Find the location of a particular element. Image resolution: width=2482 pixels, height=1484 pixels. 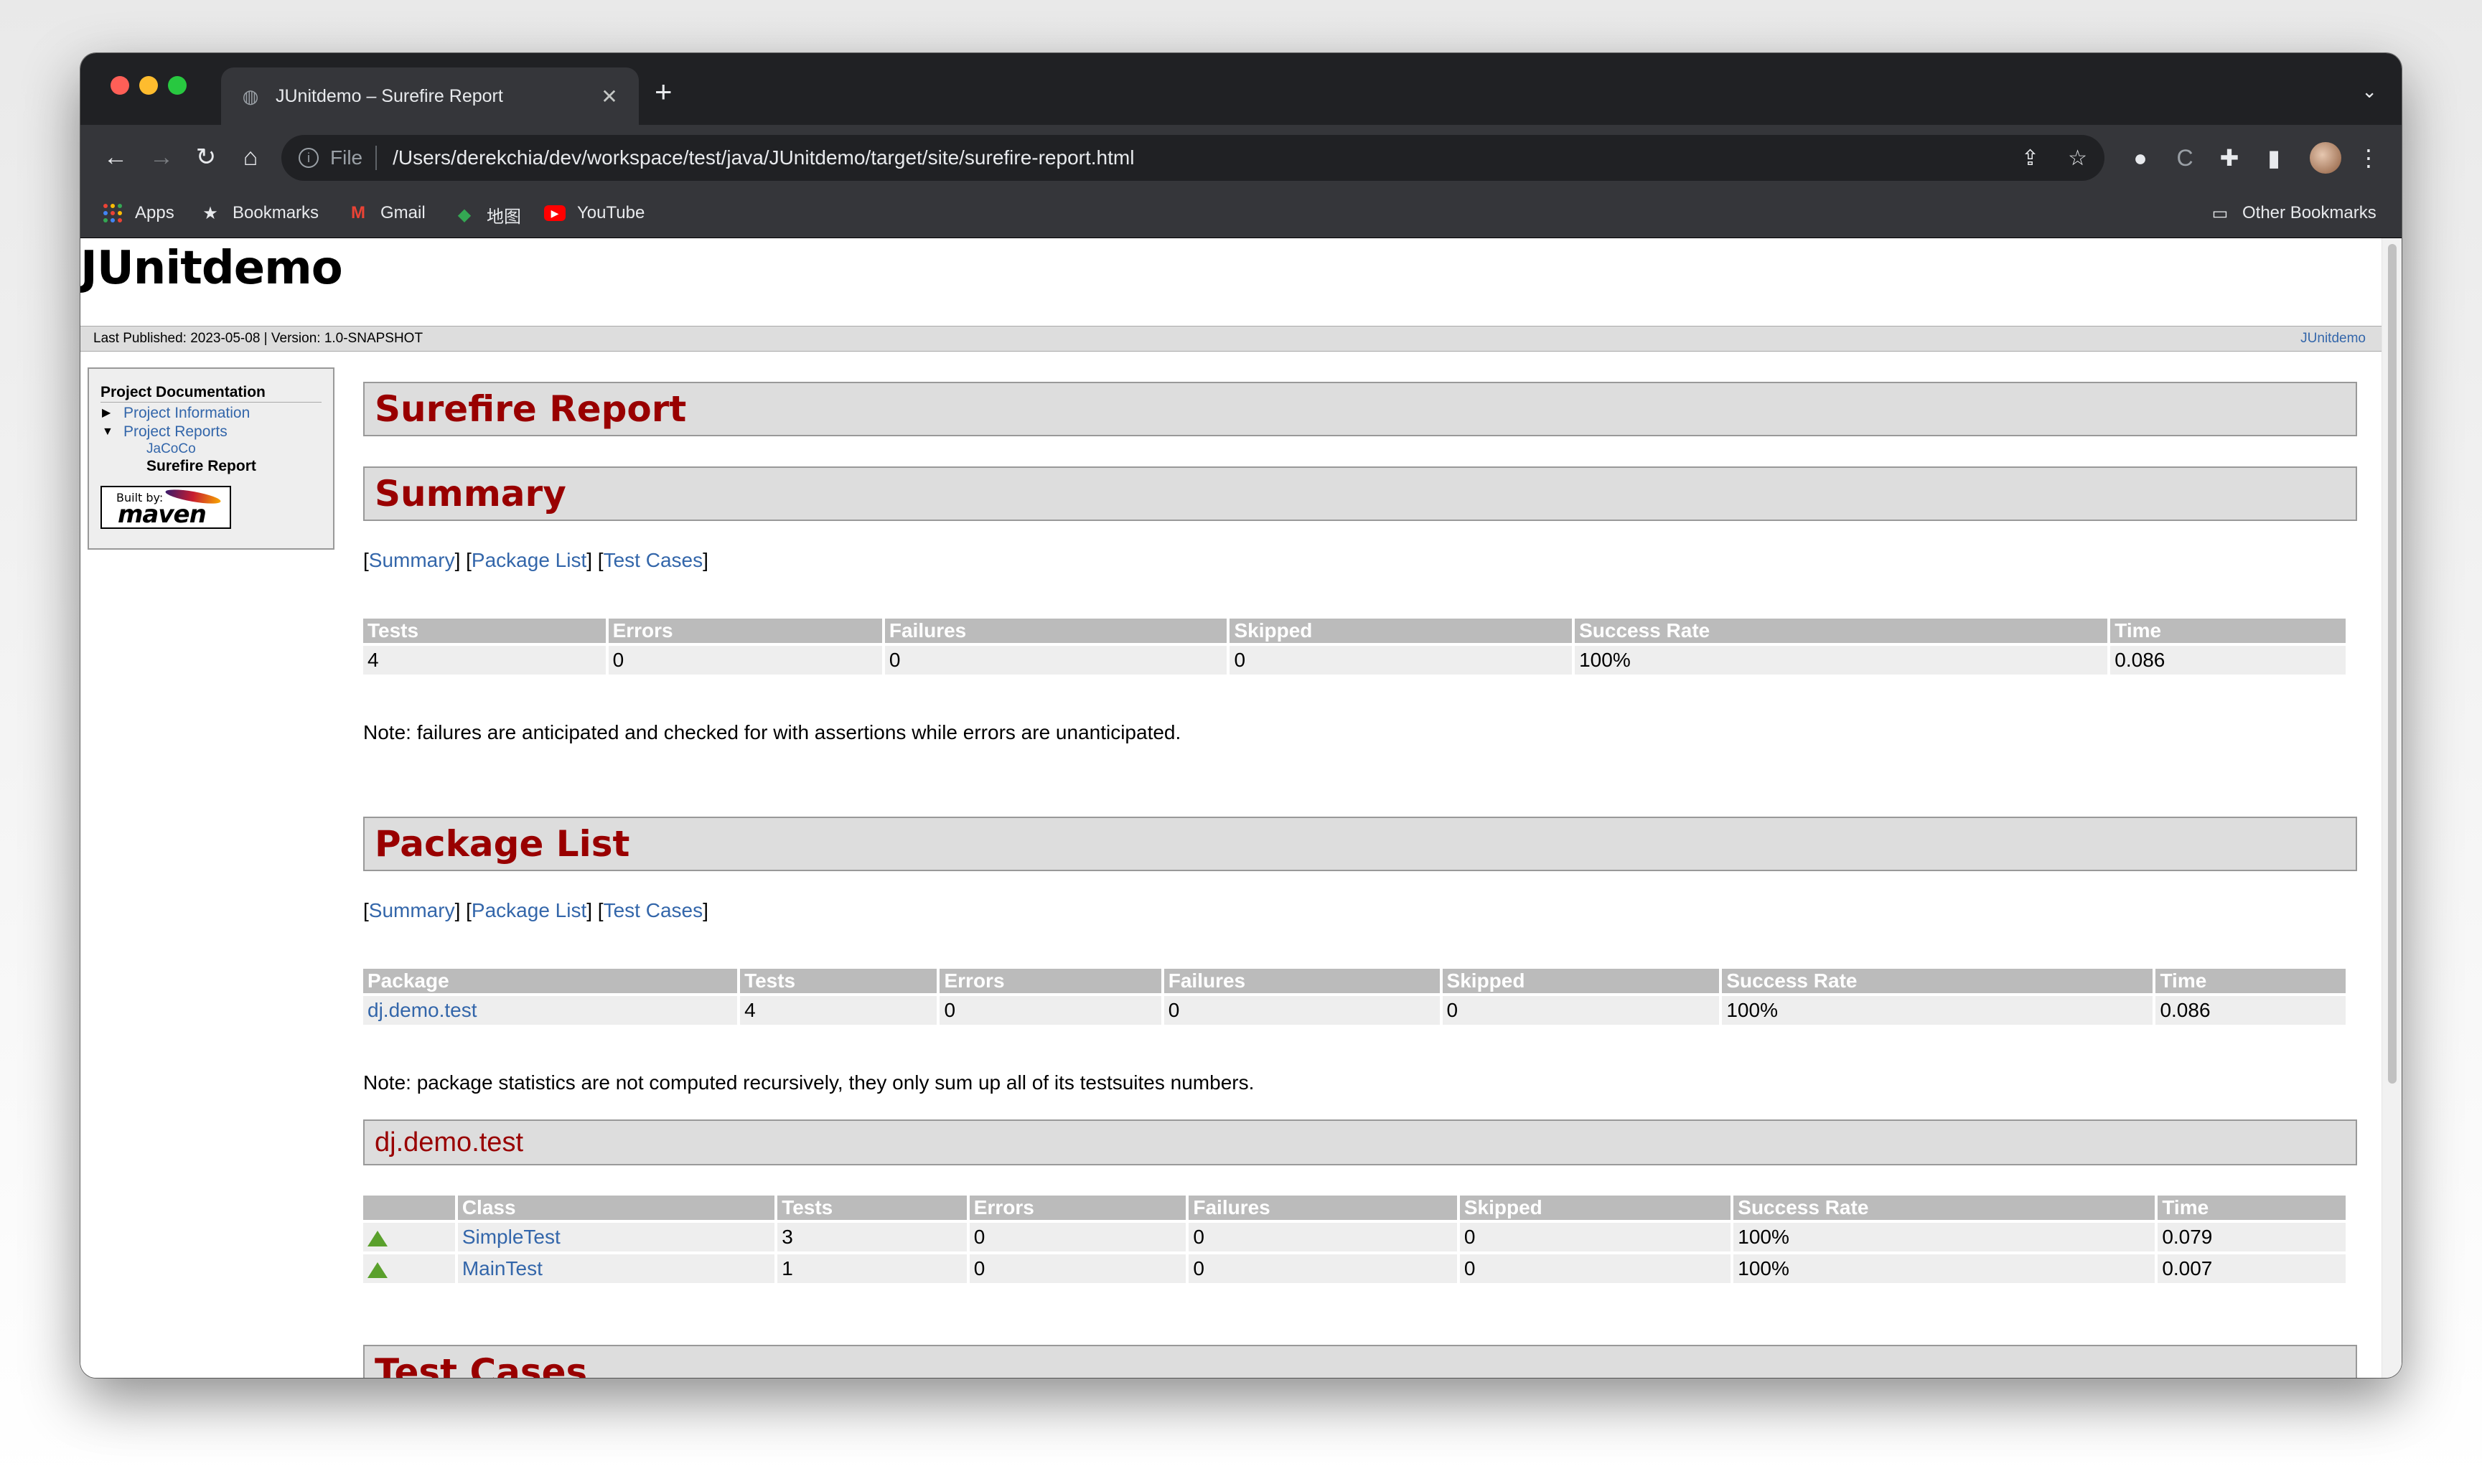

globe-icon: ◍ is located at coordinates (251, 96).